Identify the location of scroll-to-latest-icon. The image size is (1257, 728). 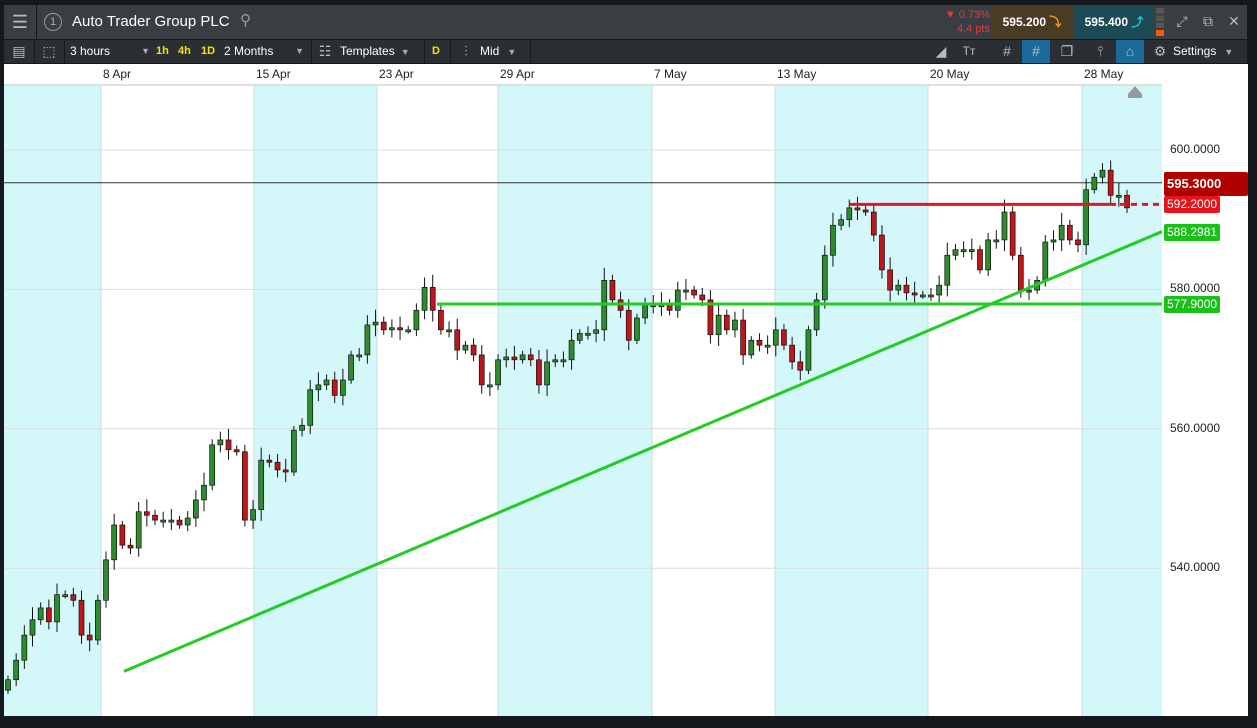
(1135, 90).